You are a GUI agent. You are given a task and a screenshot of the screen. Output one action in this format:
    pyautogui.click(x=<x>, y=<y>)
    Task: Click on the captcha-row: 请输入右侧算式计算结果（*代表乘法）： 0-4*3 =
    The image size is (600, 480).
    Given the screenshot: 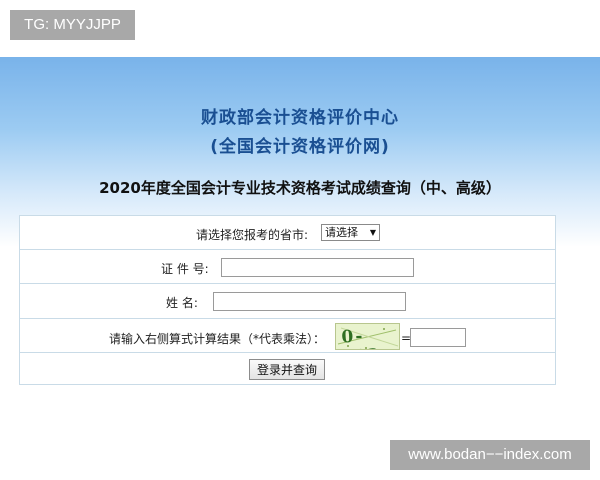 What is the action you would take?
    pyautogui.click(x=287, y=336)
    